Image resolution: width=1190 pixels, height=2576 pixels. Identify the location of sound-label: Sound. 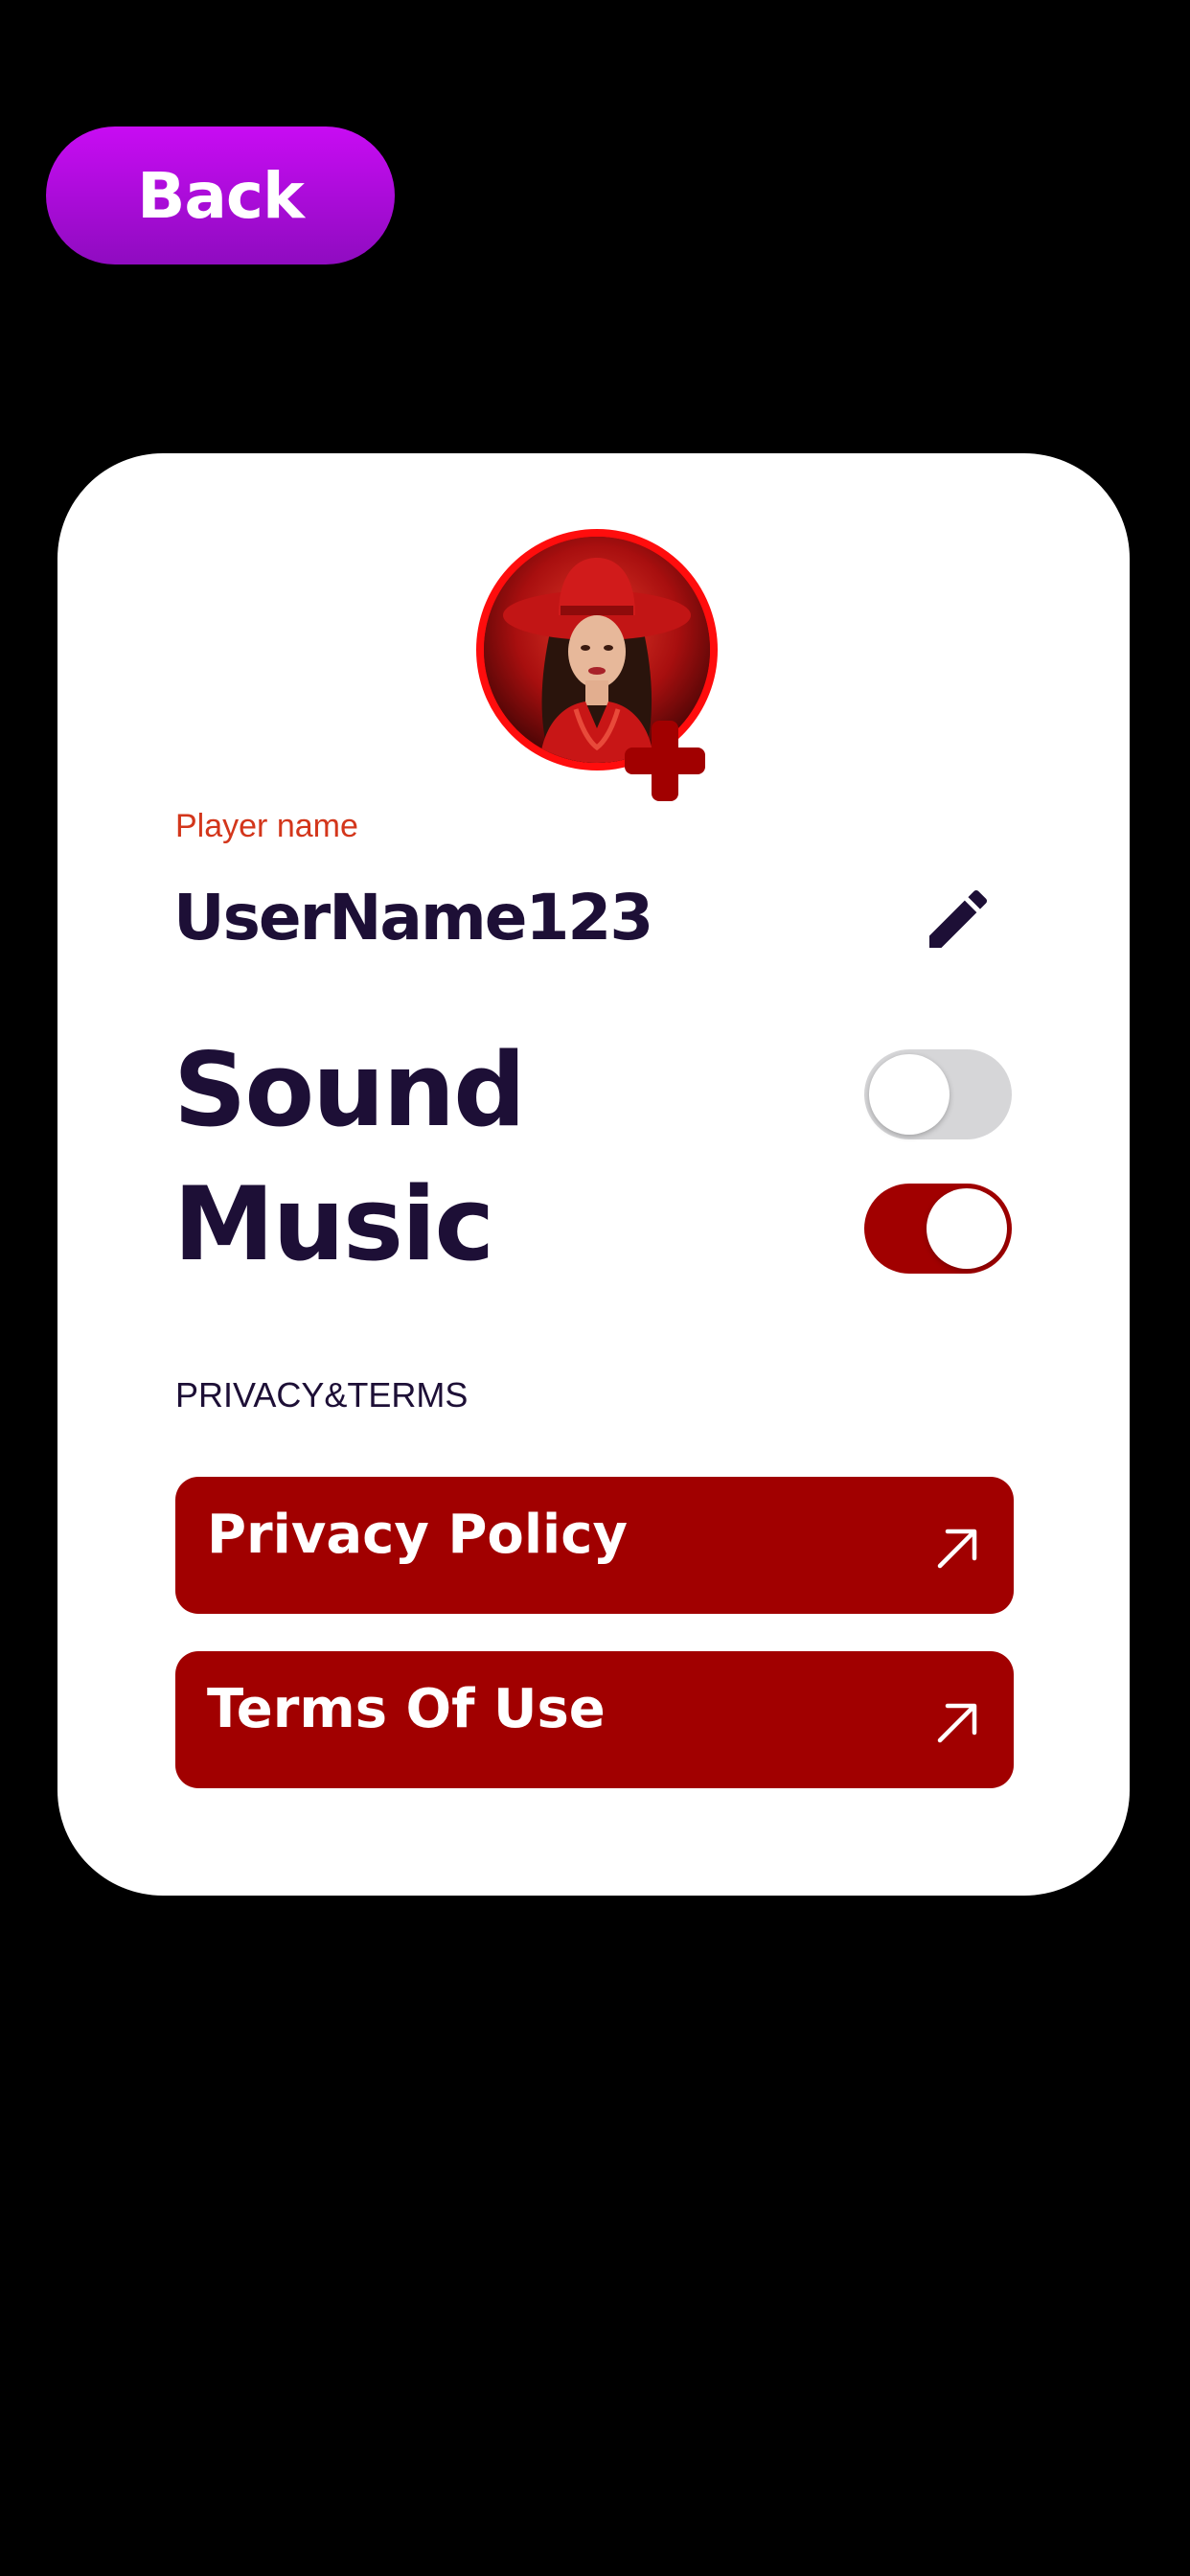
(350, 1090).